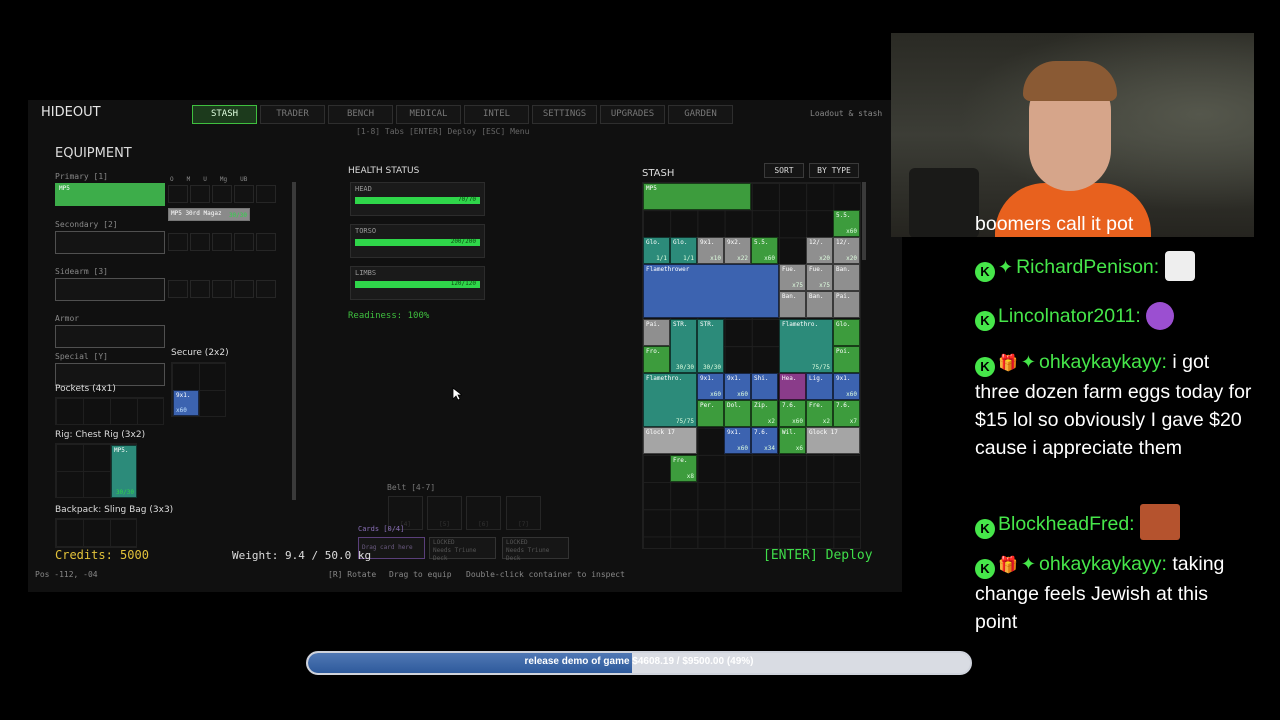 This screenshot has width=1280, height=720. I want to click on mod-label: UB, so click(244, 179).